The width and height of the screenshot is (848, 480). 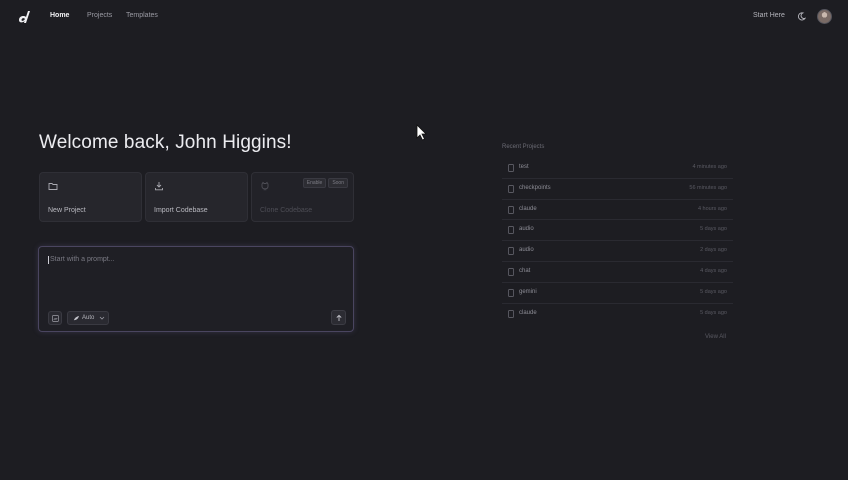 What do you see at coordinates (196, 289) in the screenshot?
I see `prompt-input: Start with a prompt... Auto` at bounding box center [196, 289].